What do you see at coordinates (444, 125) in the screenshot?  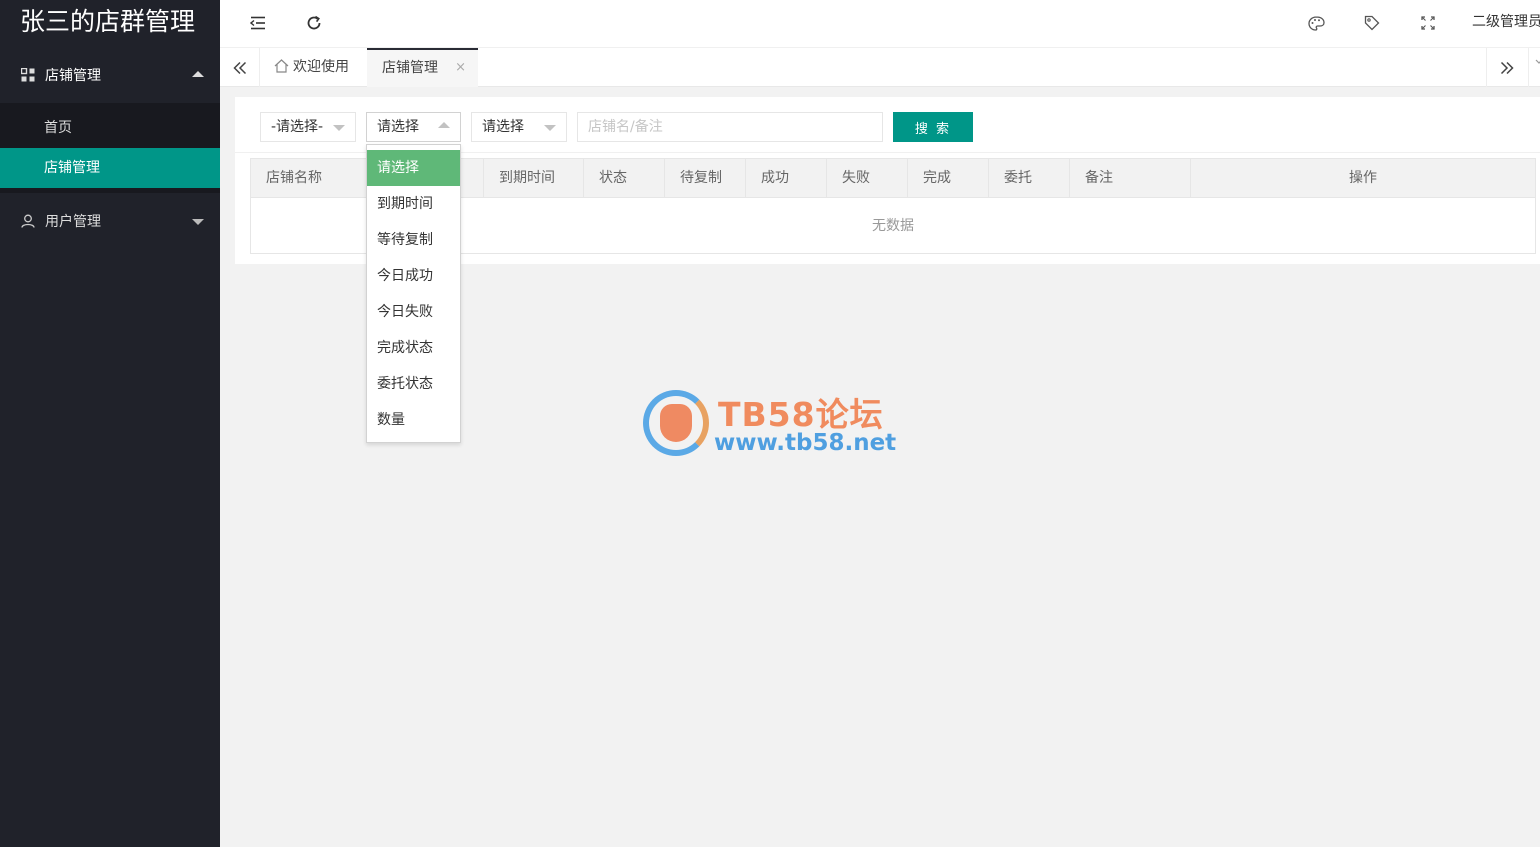 I see `chevron-up-icon` at bounding box center [444, 125].